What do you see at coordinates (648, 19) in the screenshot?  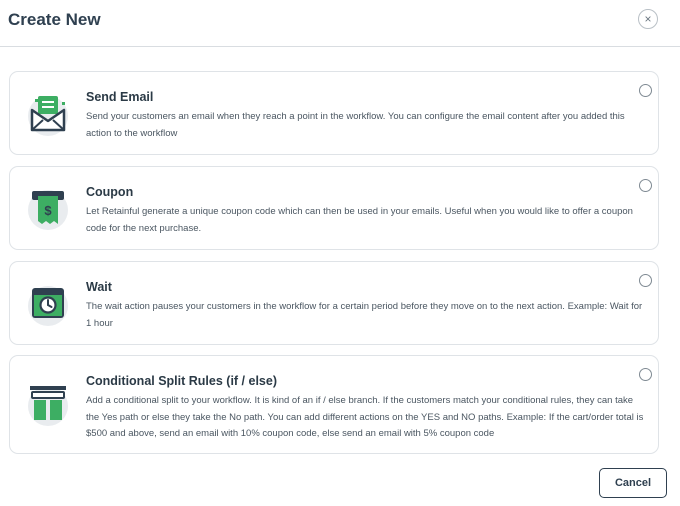 I see `close-button: ×` at bounding box center [648, 19].